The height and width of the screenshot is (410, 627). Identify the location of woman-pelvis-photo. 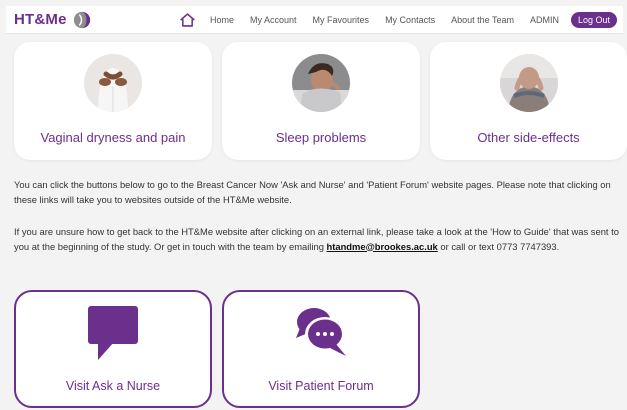
(113, 83).